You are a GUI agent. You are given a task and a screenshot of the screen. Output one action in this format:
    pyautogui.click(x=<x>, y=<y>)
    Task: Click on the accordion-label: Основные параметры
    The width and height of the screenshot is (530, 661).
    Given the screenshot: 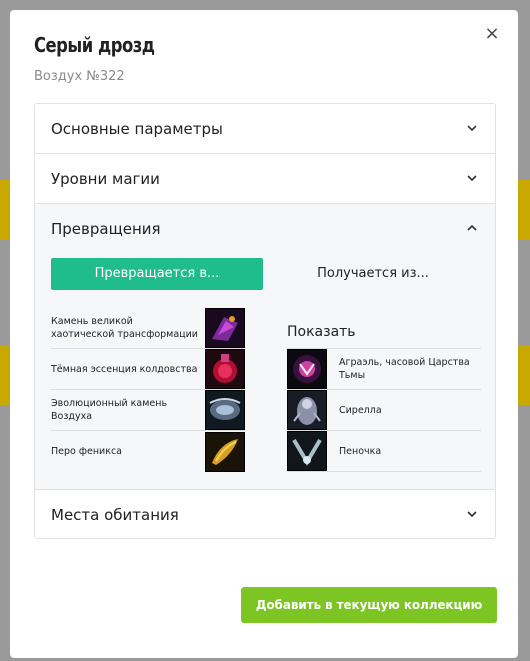 What is the action you would take?
    pyautogui.click(x=137, y=128)
    